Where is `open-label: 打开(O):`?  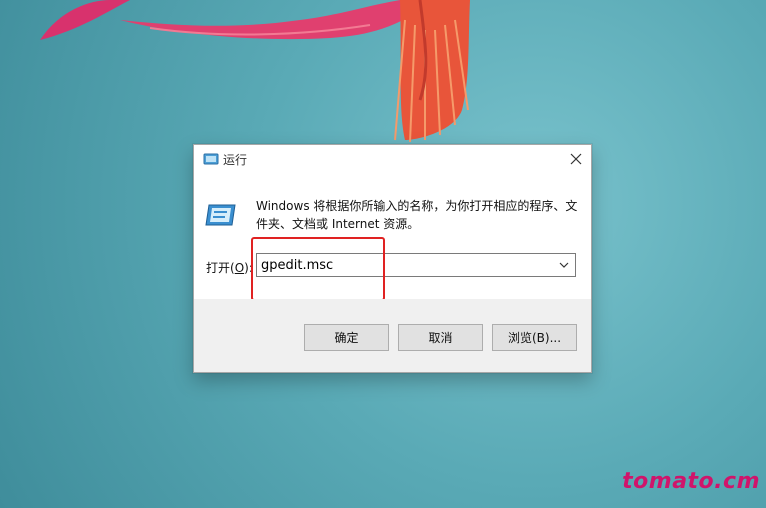
open-label: 打开(O): is located at coordinates (229, 267).